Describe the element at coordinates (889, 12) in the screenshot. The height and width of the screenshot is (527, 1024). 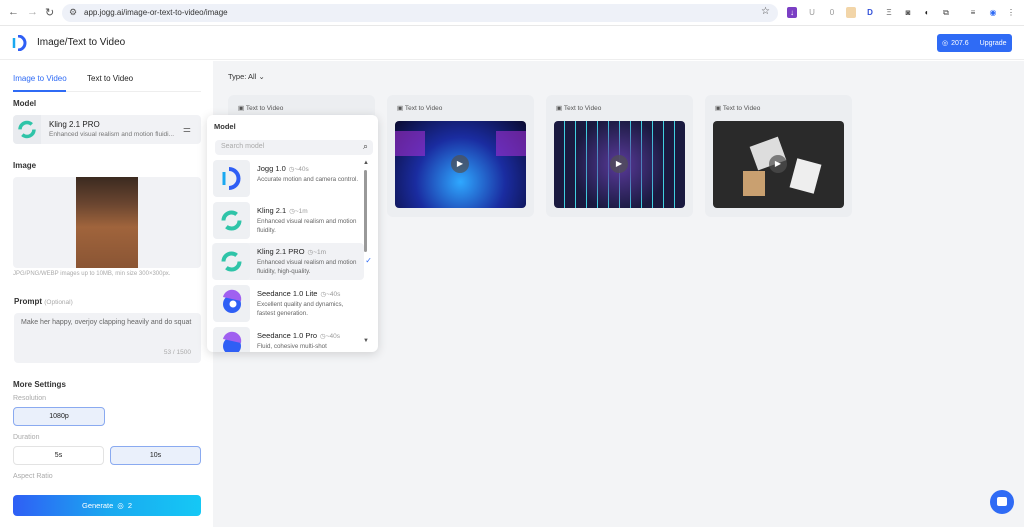
I see `extension-icon: Ξ` at that location.